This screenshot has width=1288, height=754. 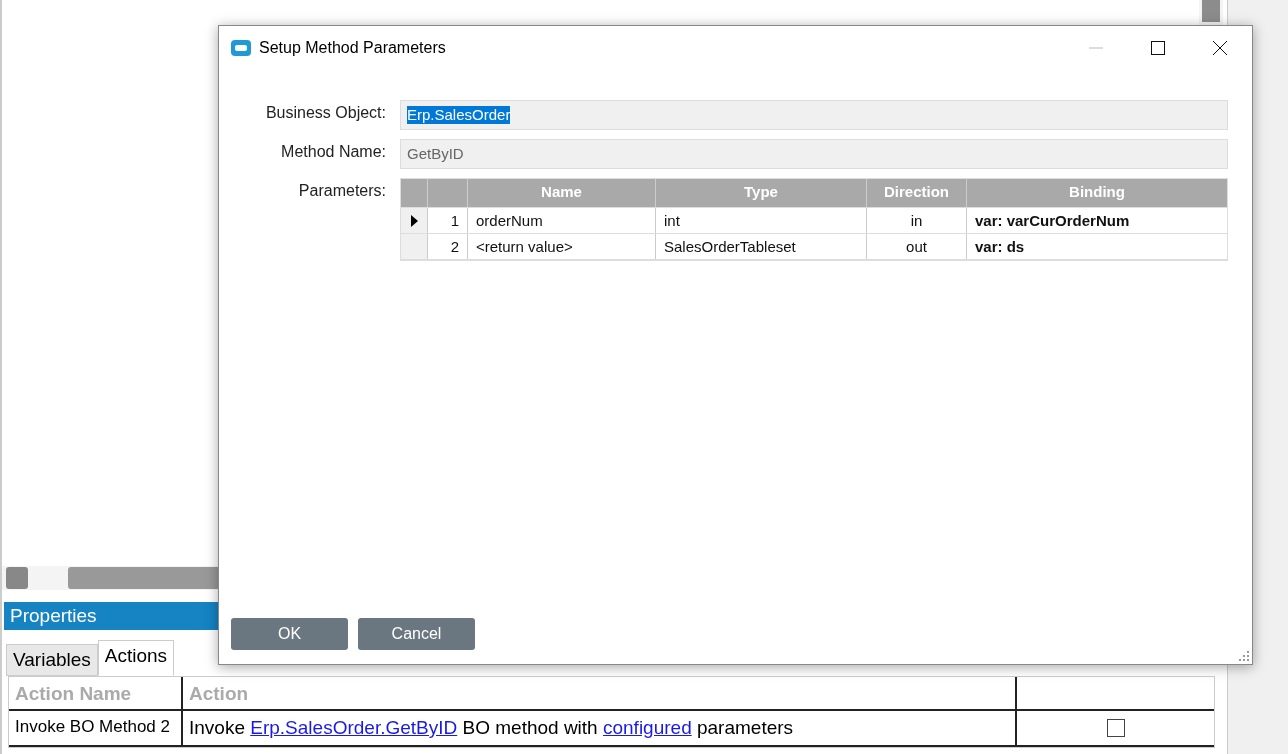 What do you see at coordinates (241, 48) in the screenshot?
I see `app-icon` at bounding box center [241, 48].